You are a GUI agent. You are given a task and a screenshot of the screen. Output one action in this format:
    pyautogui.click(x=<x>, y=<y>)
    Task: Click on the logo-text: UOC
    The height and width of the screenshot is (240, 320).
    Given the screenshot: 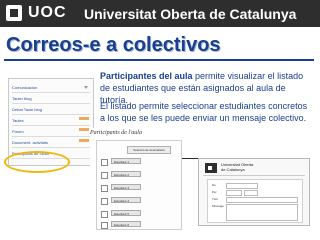 What is the action you would take?
    pyautogui.click(x=47, y=12)
    